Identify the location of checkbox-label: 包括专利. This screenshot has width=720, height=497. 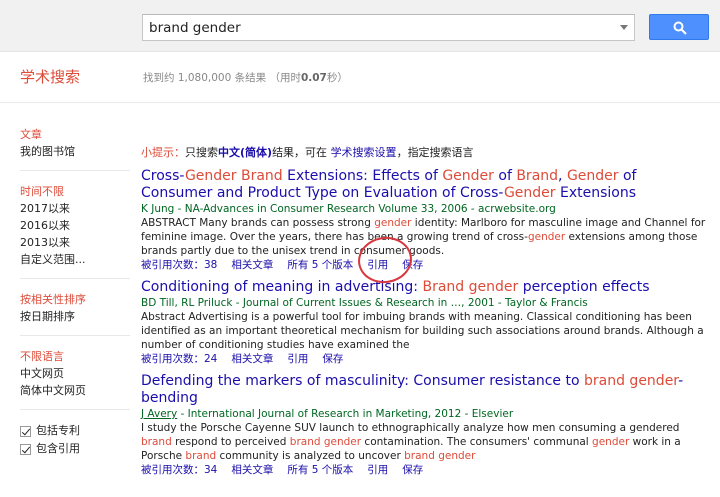
(58, 430).